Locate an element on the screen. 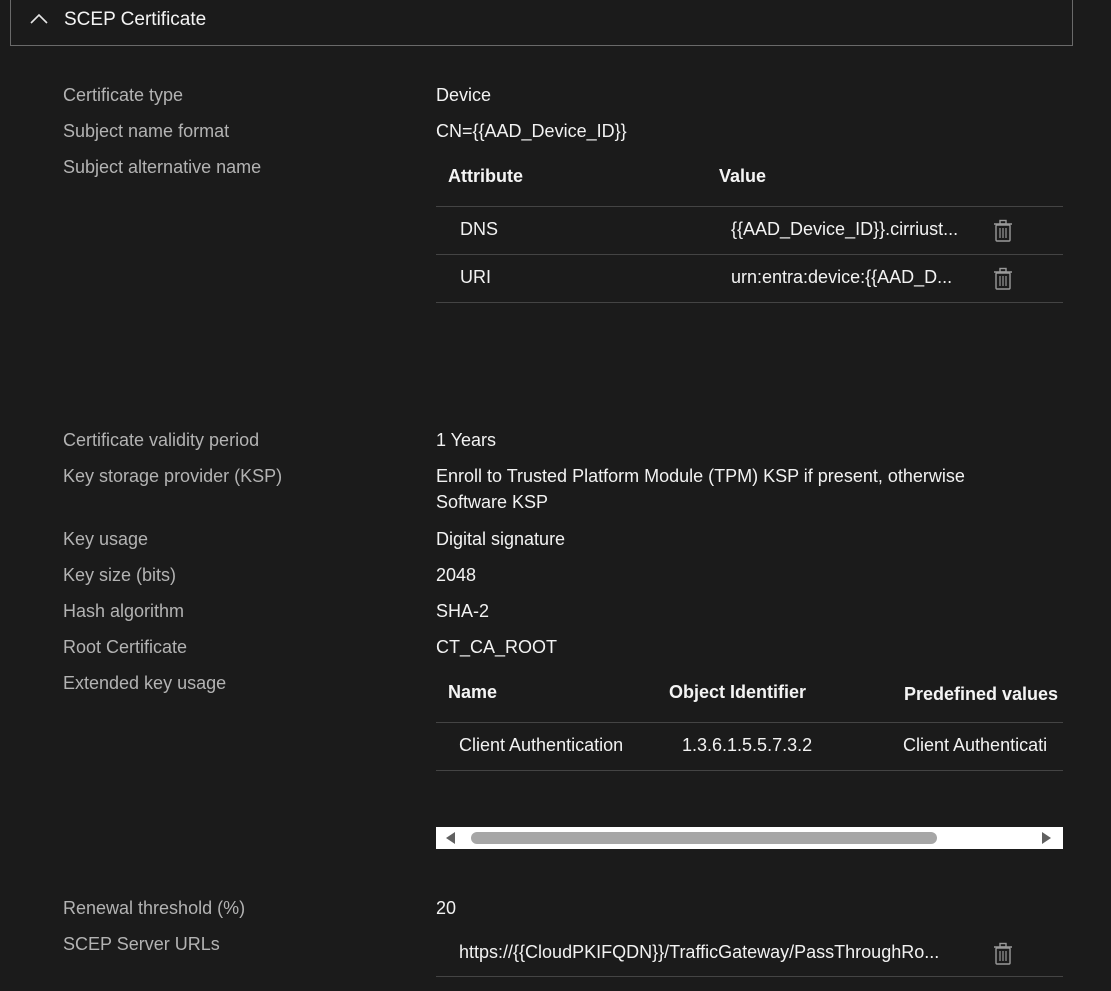 The image size is (1111, 991). root-certificate-label: Root Certificate is located at coordinates (125, 647).